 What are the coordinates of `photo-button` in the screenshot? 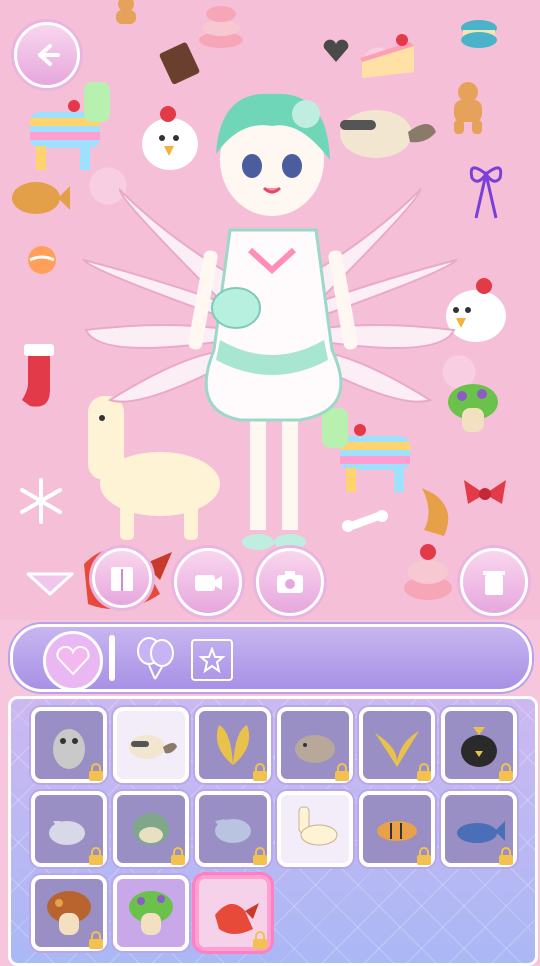 It's located at (290, 582).